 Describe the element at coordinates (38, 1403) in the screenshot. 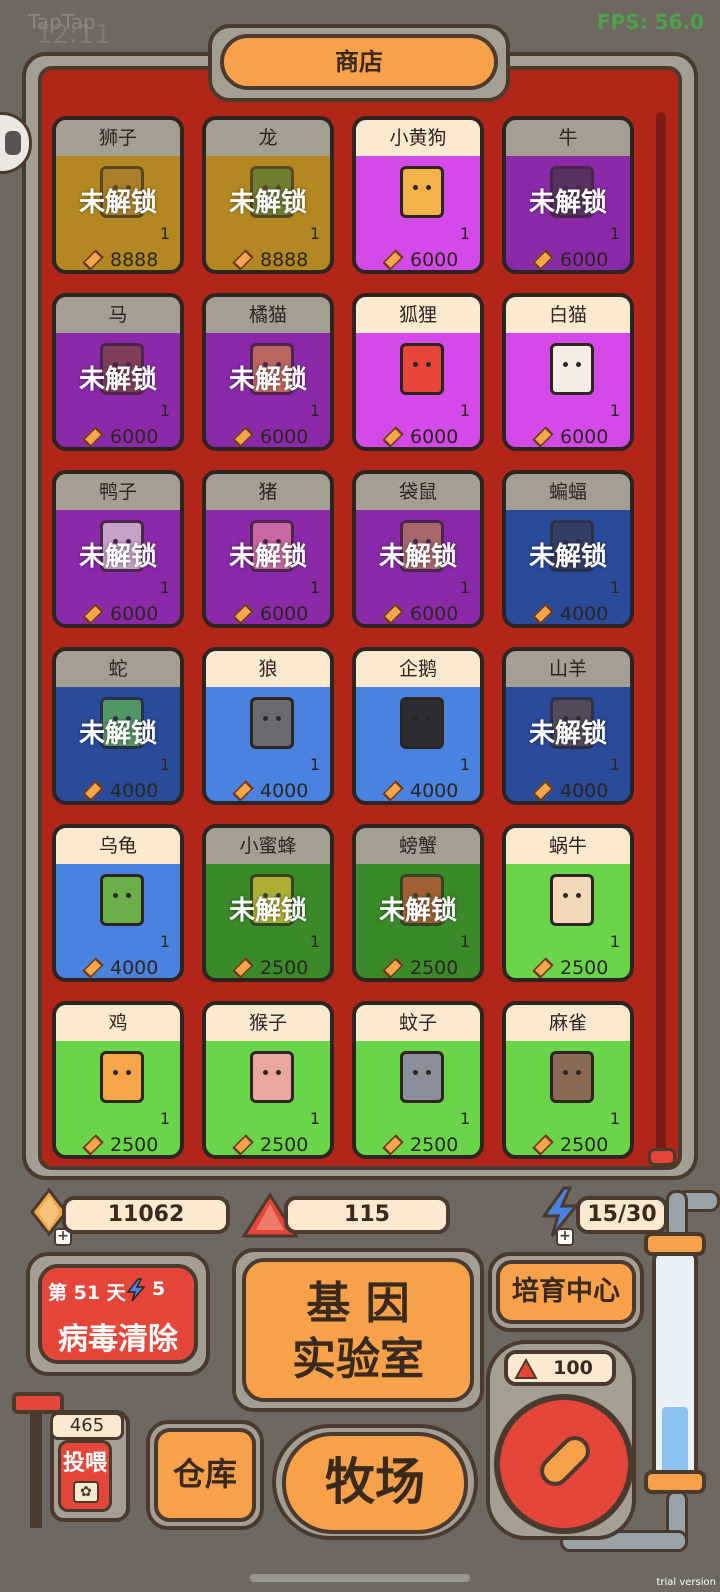

I see `feed-flag` at that location.